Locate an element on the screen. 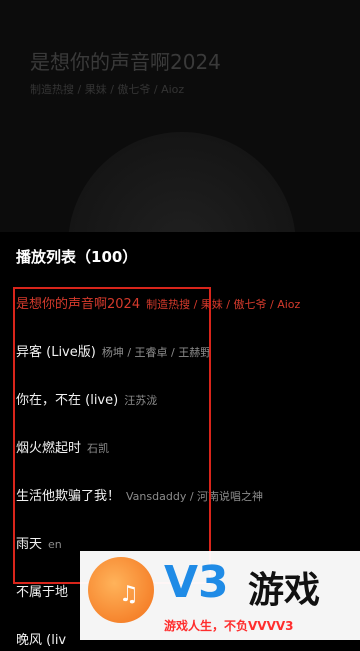 Image resolution: width=360 pixels, height=651 pixels. playlist-item: 晚风 (liv is located at coordinates (41, 639).